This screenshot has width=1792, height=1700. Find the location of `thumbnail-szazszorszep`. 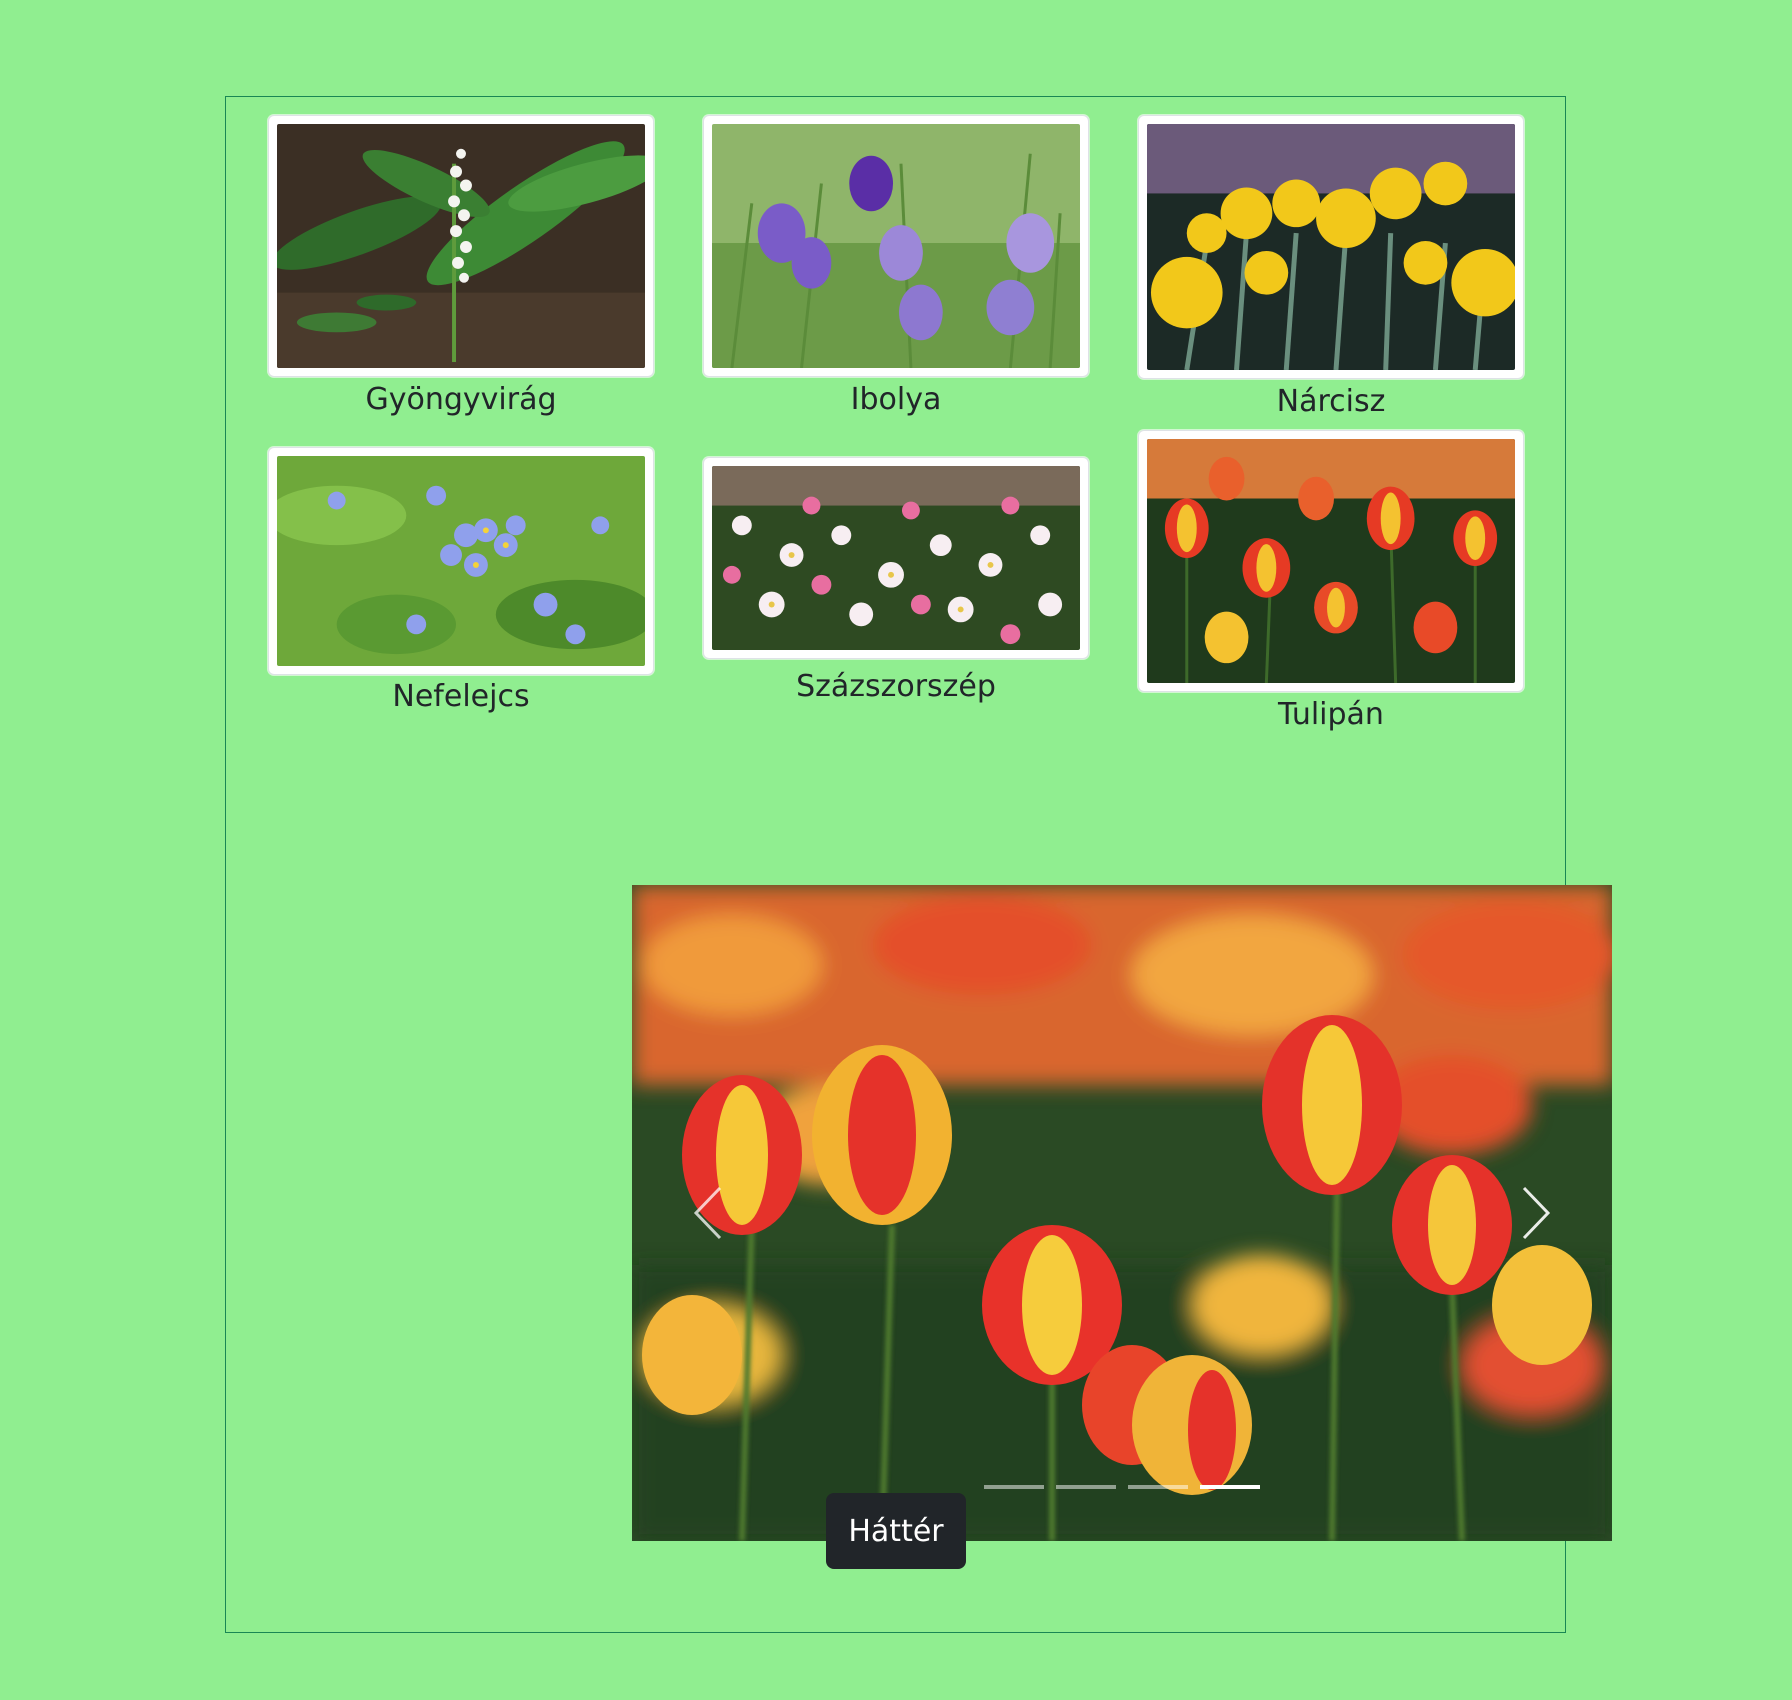

thumbnail-szazszorszep is located at coordinates (896, 558).